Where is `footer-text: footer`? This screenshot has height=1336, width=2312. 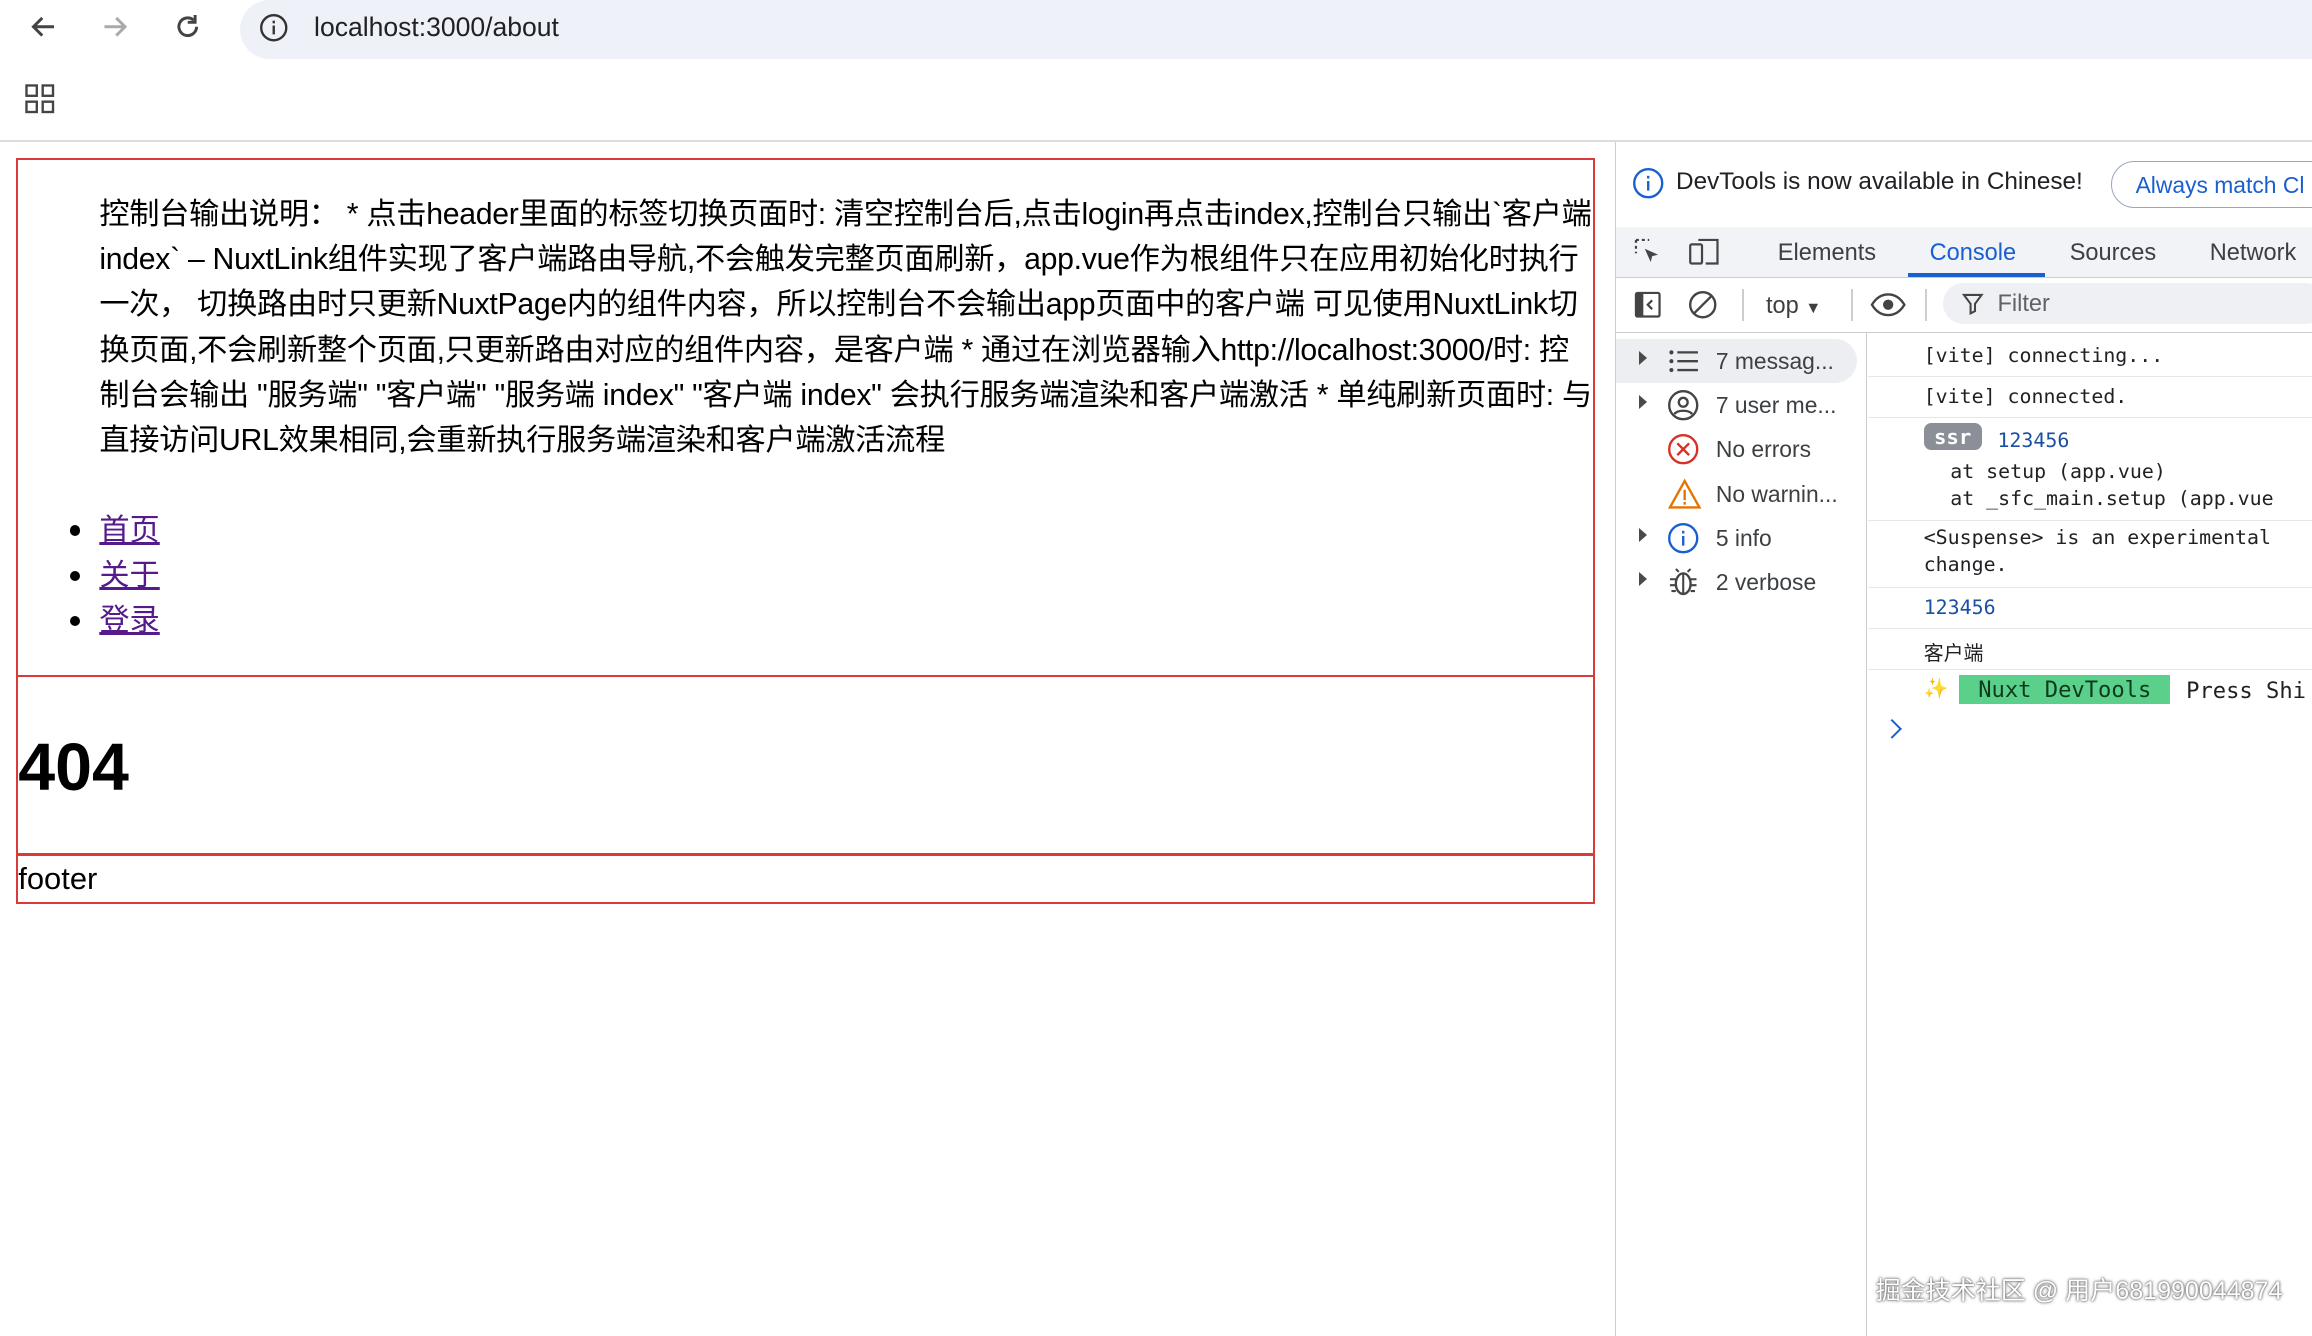
footer-text: footer is located at coordinates (58, 879).